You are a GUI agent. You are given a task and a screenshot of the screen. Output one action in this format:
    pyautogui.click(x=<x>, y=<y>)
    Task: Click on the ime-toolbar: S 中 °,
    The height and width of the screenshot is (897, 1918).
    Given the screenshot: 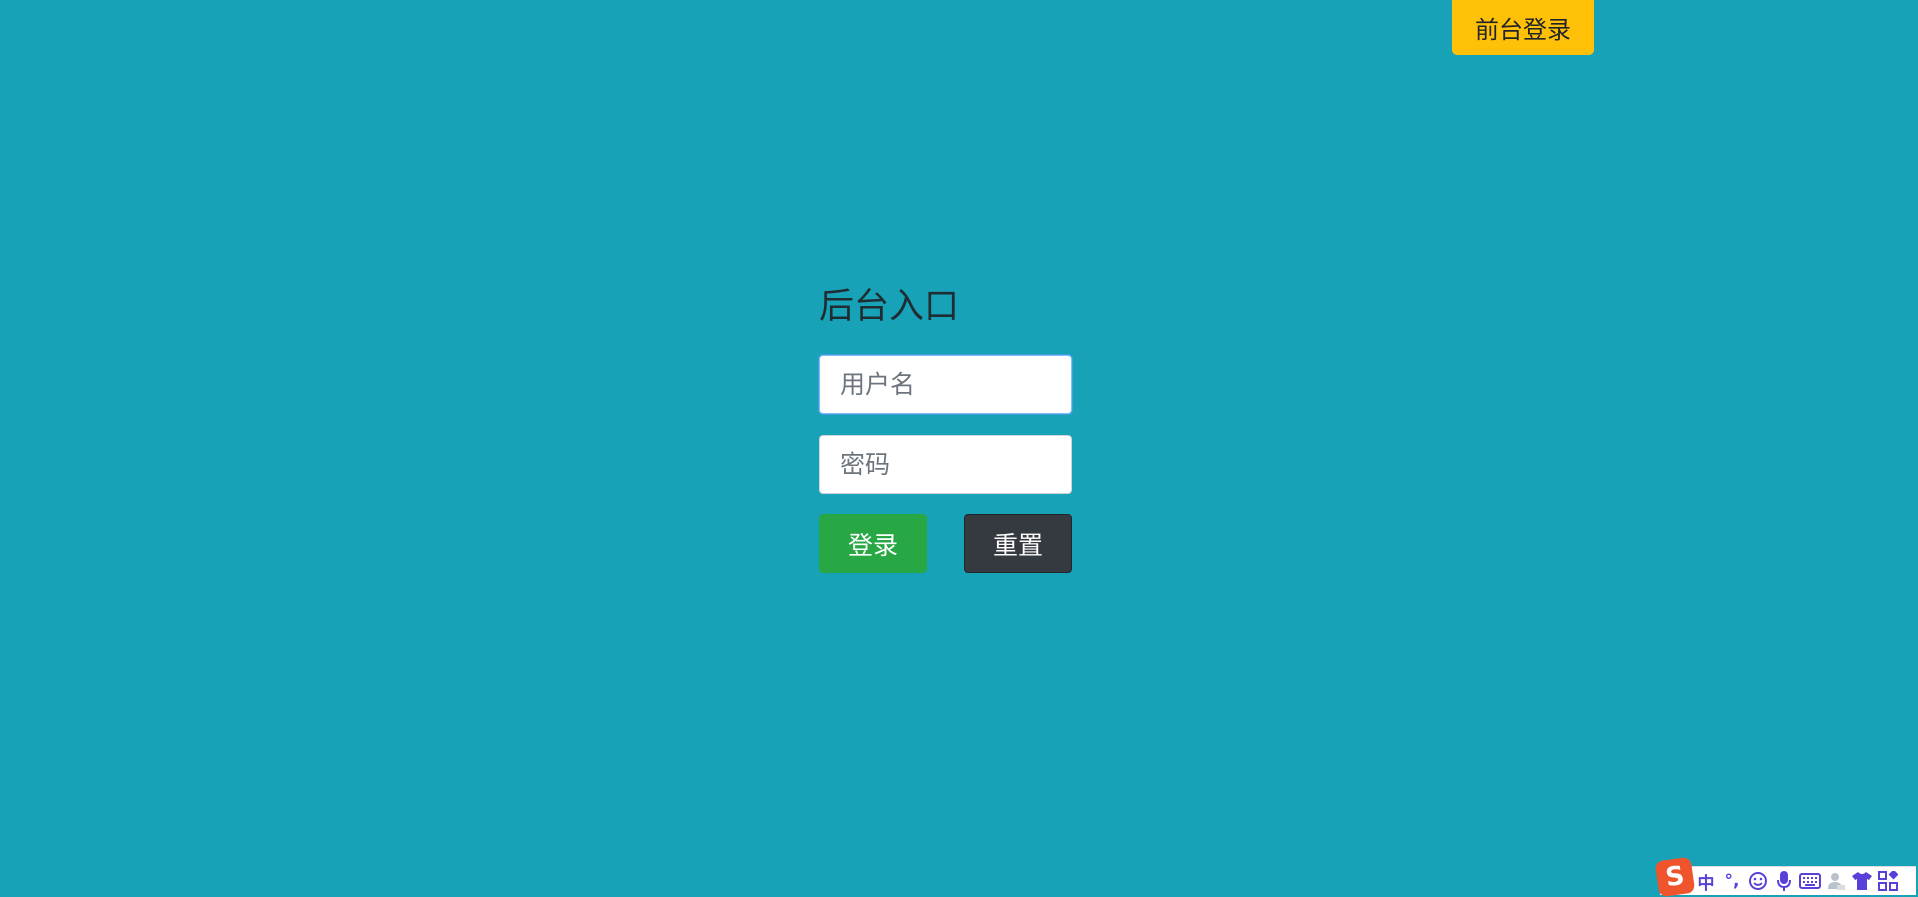 What is the action you would take?
    pyautogui.click(x=1785, y=876)
    